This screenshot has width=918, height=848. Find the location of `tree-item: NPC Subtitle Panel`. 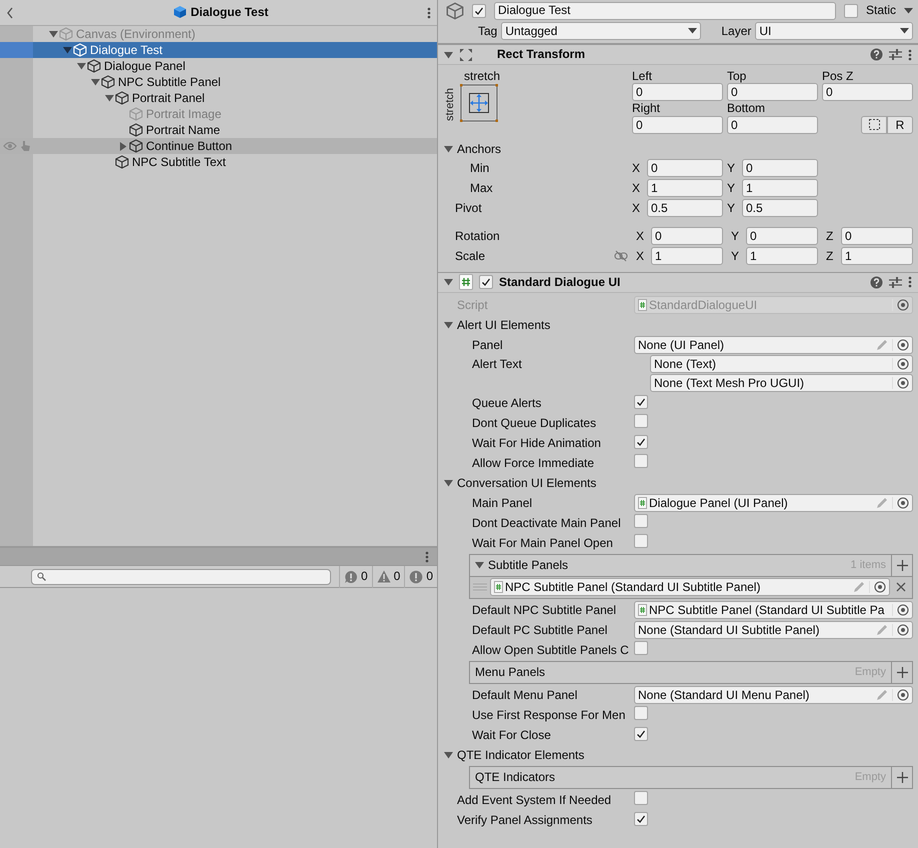

tree-item: NPC Subtitle Panel is located at coordinates (218, 82).